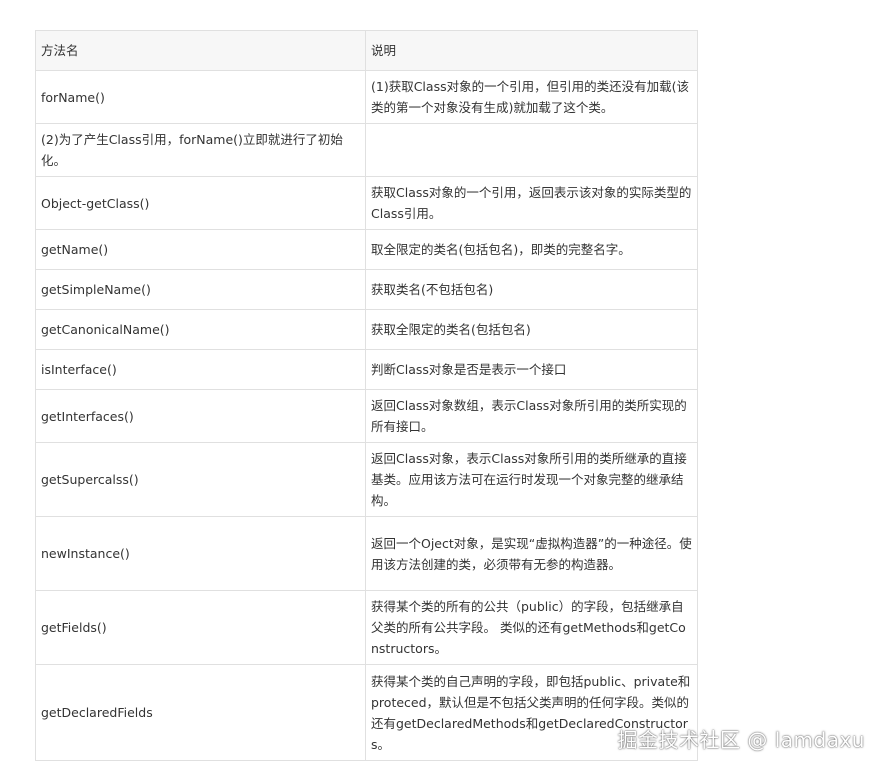  I want to click on description-cell: 获取类名(不包括包名), so click(531, 289).